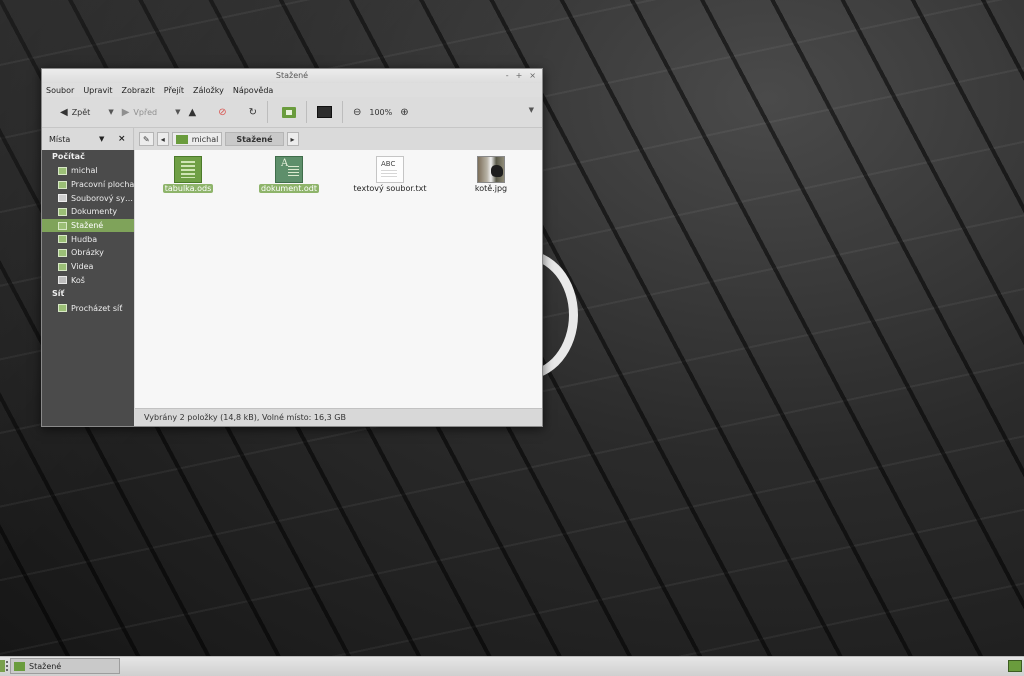 Image resolution: width=1024 pixels, height=676 pixels. I want to click on sidebar-item-videa: Videa, so click(88, 267).